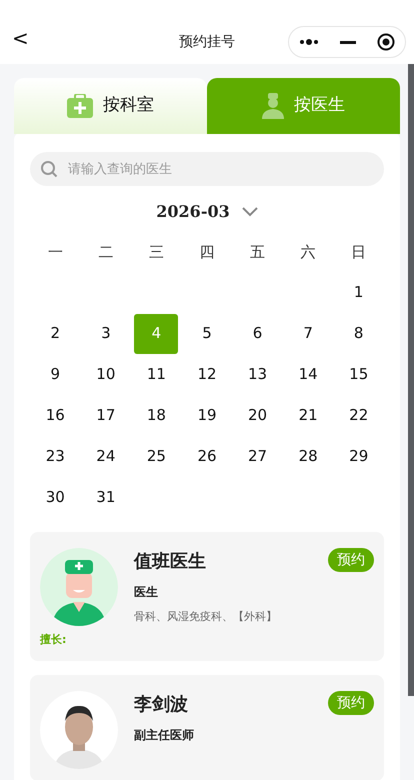 This screenshot has height=780, width=414. I want to click on minimize-icon, so click(348, 42).